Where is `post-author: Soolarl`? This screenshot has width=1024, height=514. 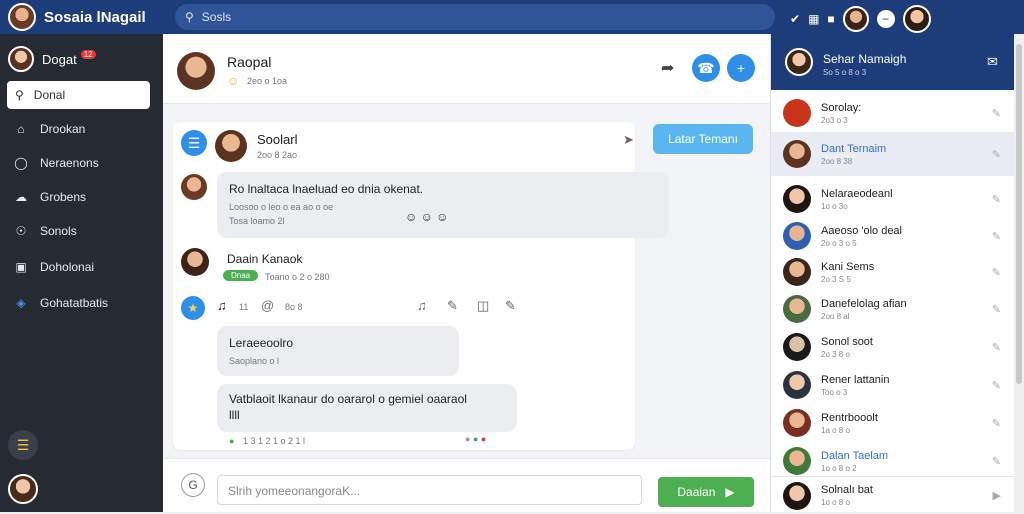
post-author: Soolarl is located at coordinates (277, 139).